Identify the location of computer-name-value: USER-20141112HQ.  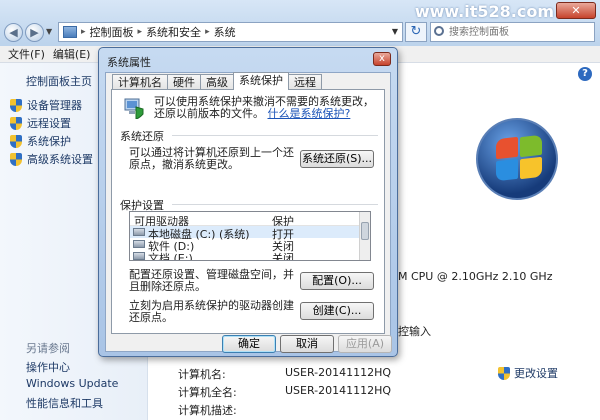
(338, 372).